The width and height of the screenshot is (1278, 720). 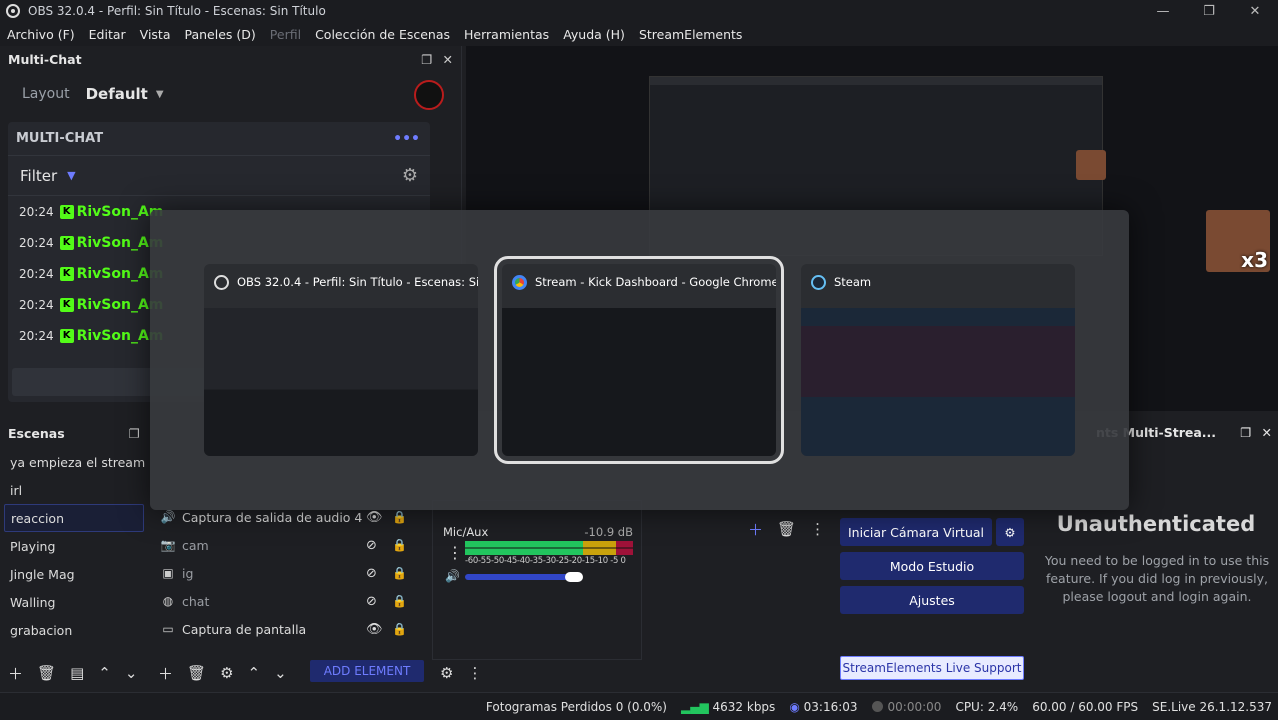 What do you see at coordinates (545, 561) in the screenshot?
I see `meter-scale: -60-55-50-45-40-35-30-25-20-15-10 -5 0` at bounding box center [545, 561].